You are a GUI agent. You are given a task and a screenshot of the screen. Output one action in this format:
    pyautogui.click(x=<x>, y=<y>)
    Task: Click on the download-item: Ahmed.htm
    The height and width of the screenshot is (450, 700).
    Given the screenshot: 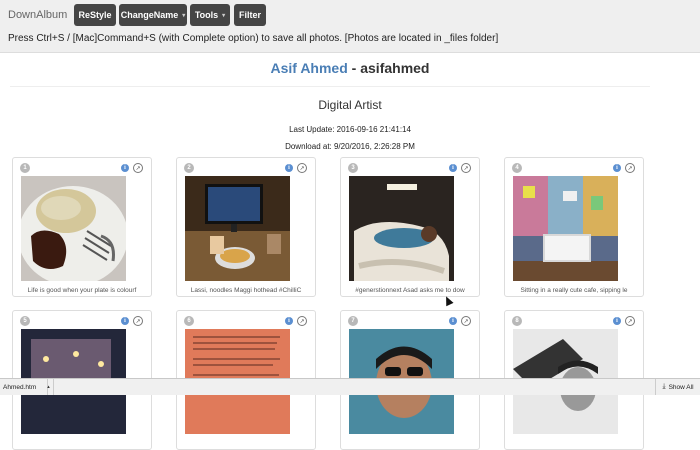 What is the action you would take?
    pyautogui.click(x=24, y=387)
    